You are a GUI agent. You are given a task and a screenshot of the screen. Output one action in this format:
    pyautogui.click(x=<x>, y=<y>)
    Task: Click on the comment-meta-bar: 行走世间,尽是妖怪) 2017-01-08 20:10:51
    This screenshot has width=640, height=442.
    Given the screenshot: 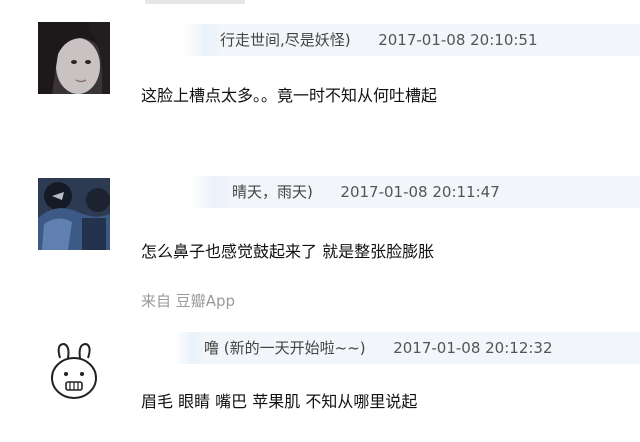 What is the action you would take?
    pyautogui.click(x=390, y=40)
    